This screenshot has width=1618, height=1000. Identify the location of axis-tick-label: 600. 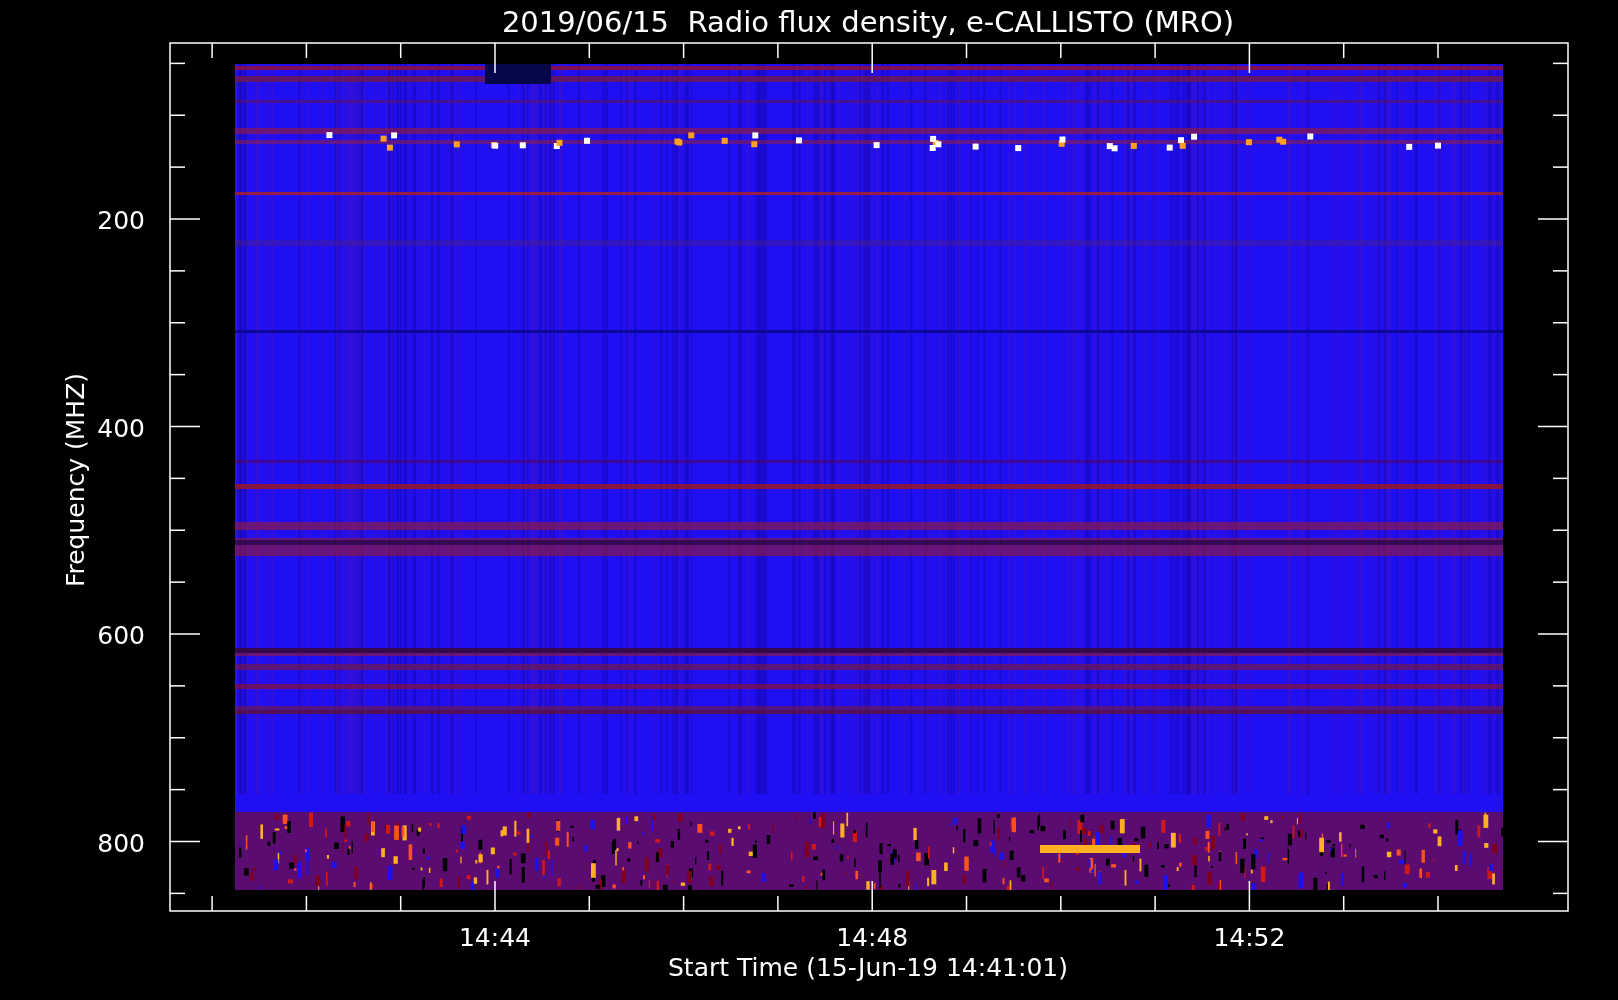
(121, 635).